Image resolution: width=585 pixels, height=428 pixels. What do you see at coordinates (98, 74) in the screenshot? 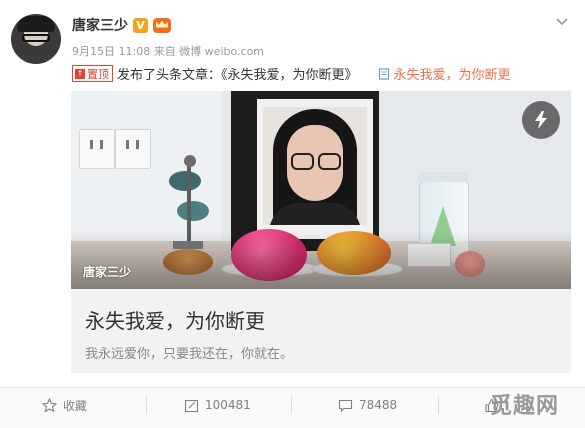
I see `top-tag-label: 置顶` at bounding box center [98, 74].